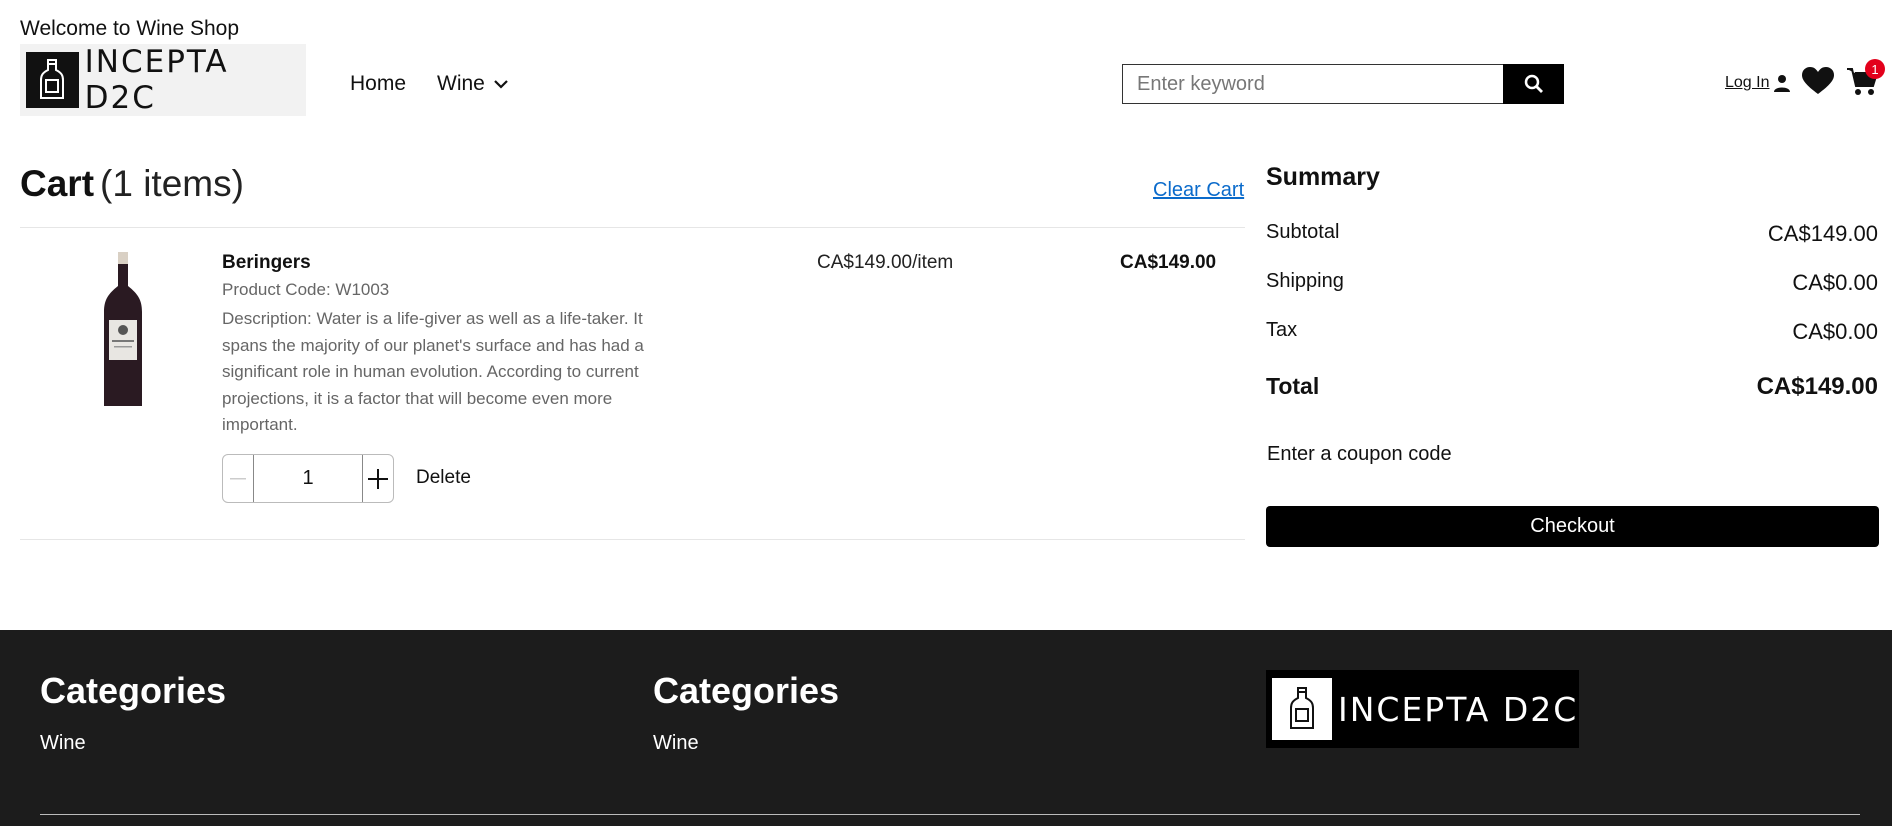  I want to click on quantity-stepper, so click(308, 478).